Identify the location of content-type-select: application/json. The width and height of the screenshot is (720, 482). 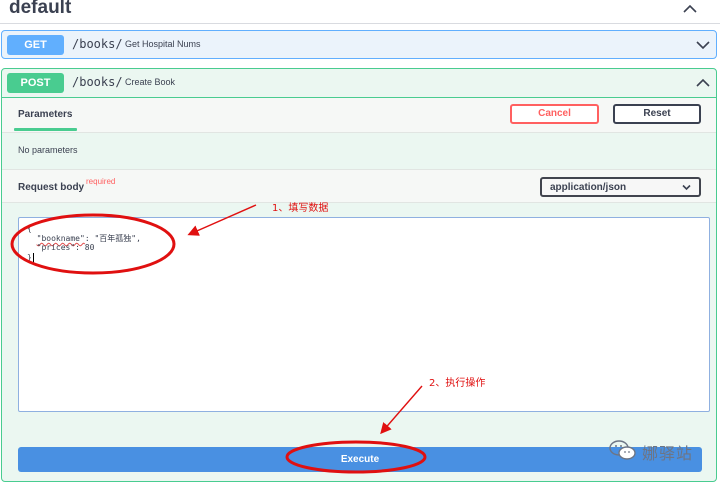
(620, 187).